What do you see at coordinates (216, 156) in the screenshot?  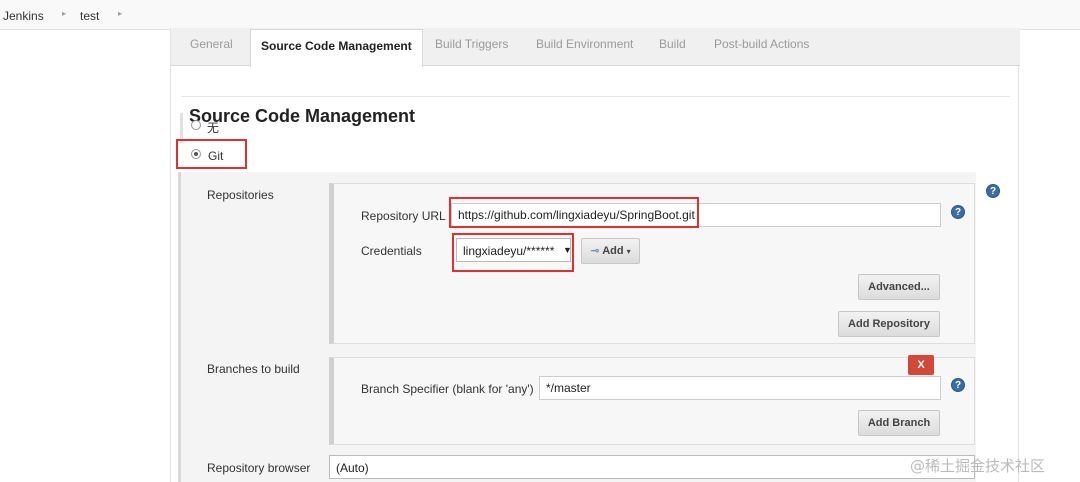 I see `scm-git-label: Git` at bounding box center [216, 156].